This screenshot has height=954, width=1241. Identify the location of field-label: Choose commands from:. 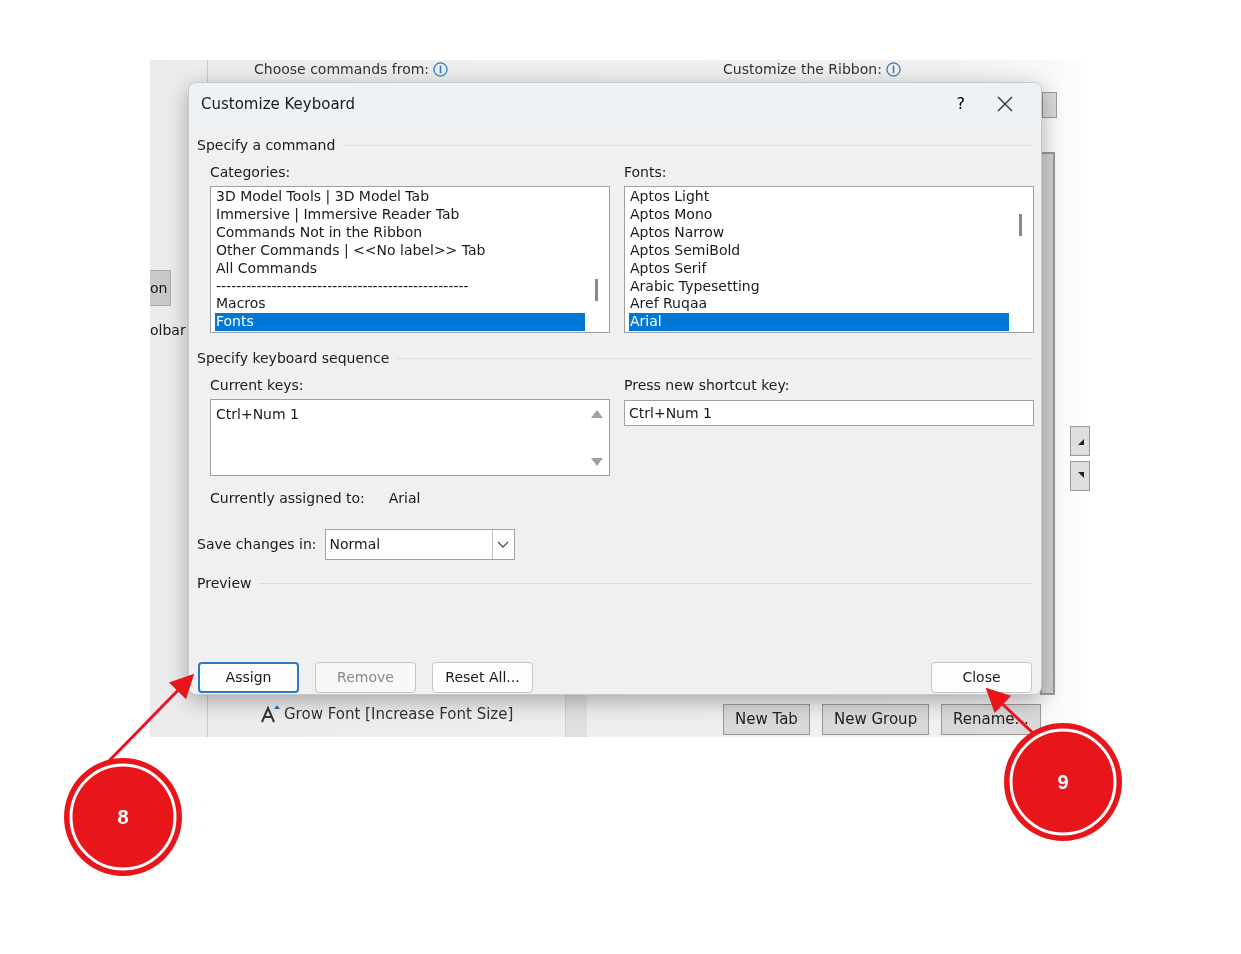
(342, 69).